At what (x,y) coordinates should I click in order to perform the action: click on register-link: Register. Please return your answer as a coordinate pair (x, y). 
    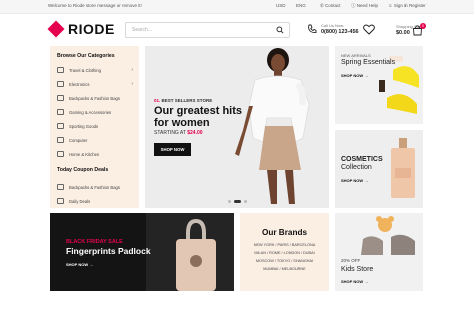
    Looking at the image, I should click on (417, 5).